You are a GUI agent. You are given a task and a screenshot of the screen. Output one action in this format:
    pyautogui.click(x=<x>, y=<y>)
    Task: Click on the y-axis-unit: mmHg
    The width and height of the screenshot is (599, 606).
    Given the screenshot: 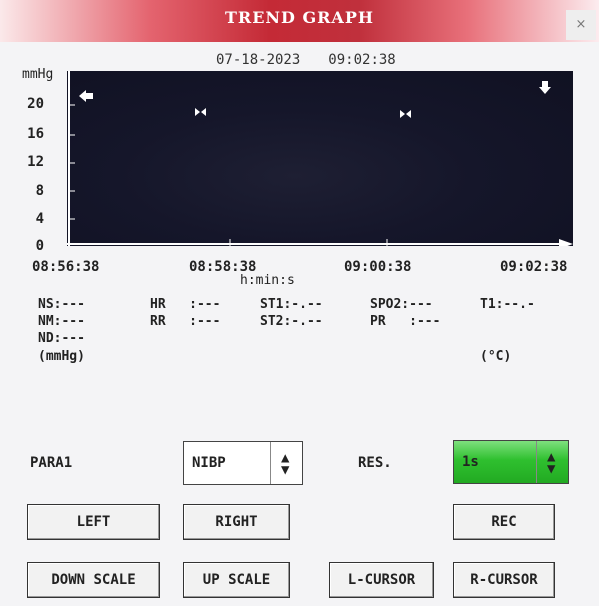 What is the action you would take?
    pyautogui.click(x=38, y=74)
    